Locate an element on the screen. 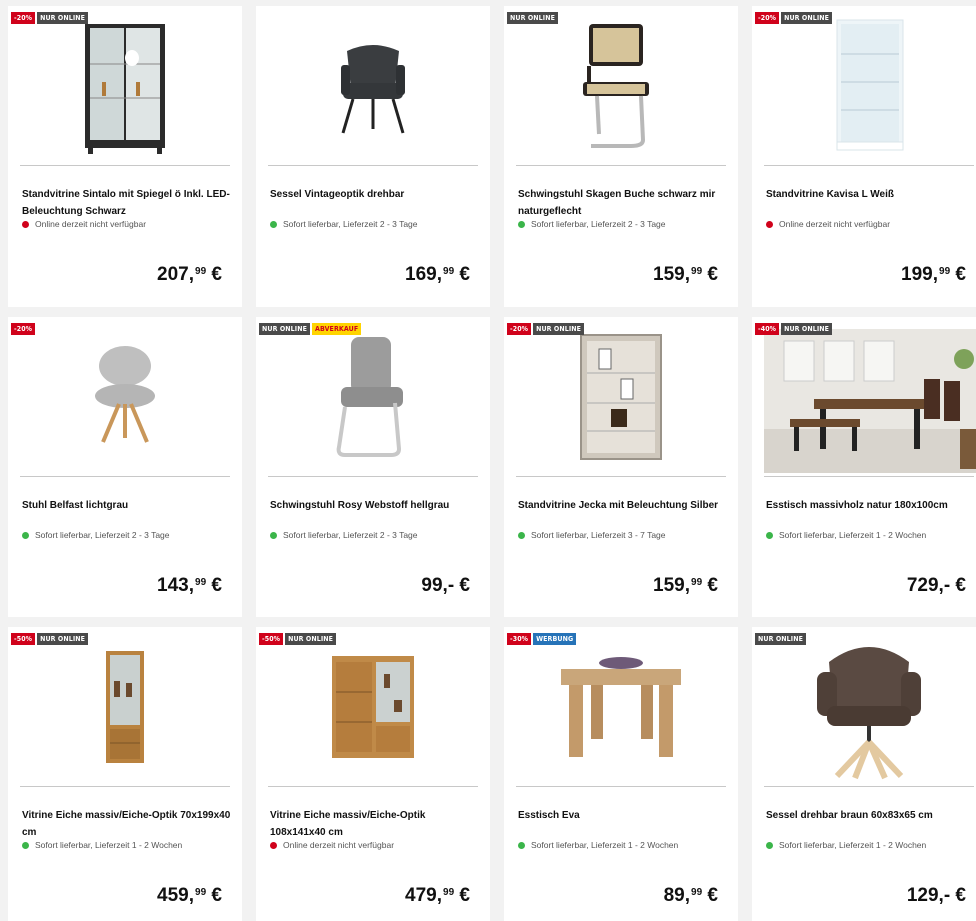 The width and height of the screenshot is (976, 921). product-price: 159,99 € is located at coordinates (685, 275).